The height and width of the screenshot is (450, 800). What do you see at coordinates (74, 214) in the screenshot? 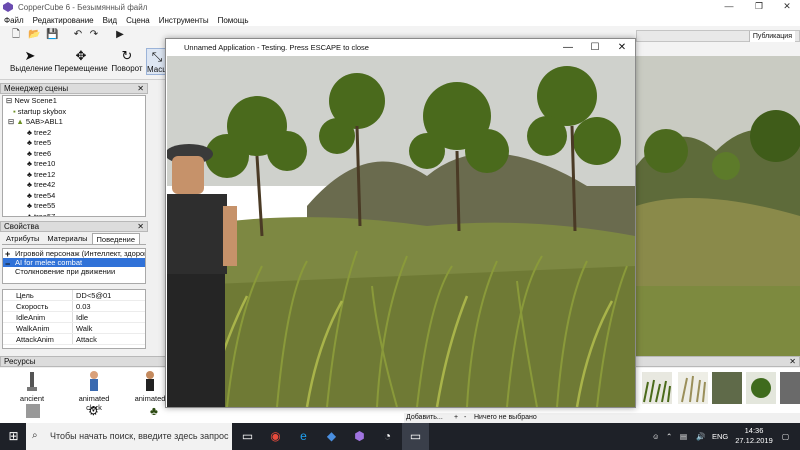
I see `tree-node: ♣ tree57` at bounding box center [74, 214].